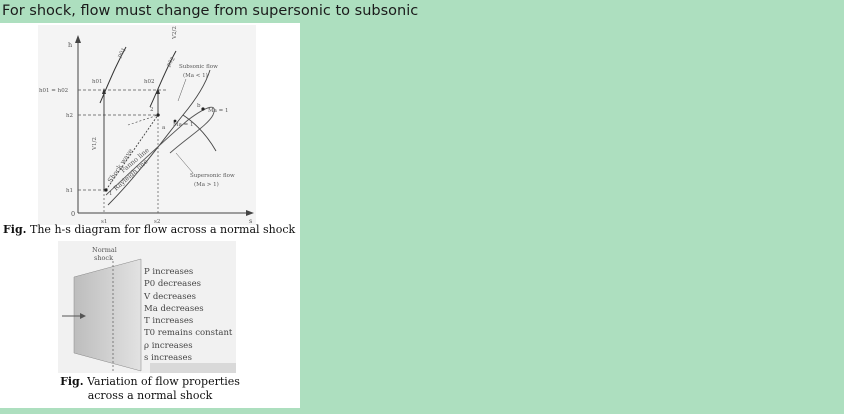  Describe the element at coordinates (97, 82) in the screenshot. I see `label-h01: h01` at that location.